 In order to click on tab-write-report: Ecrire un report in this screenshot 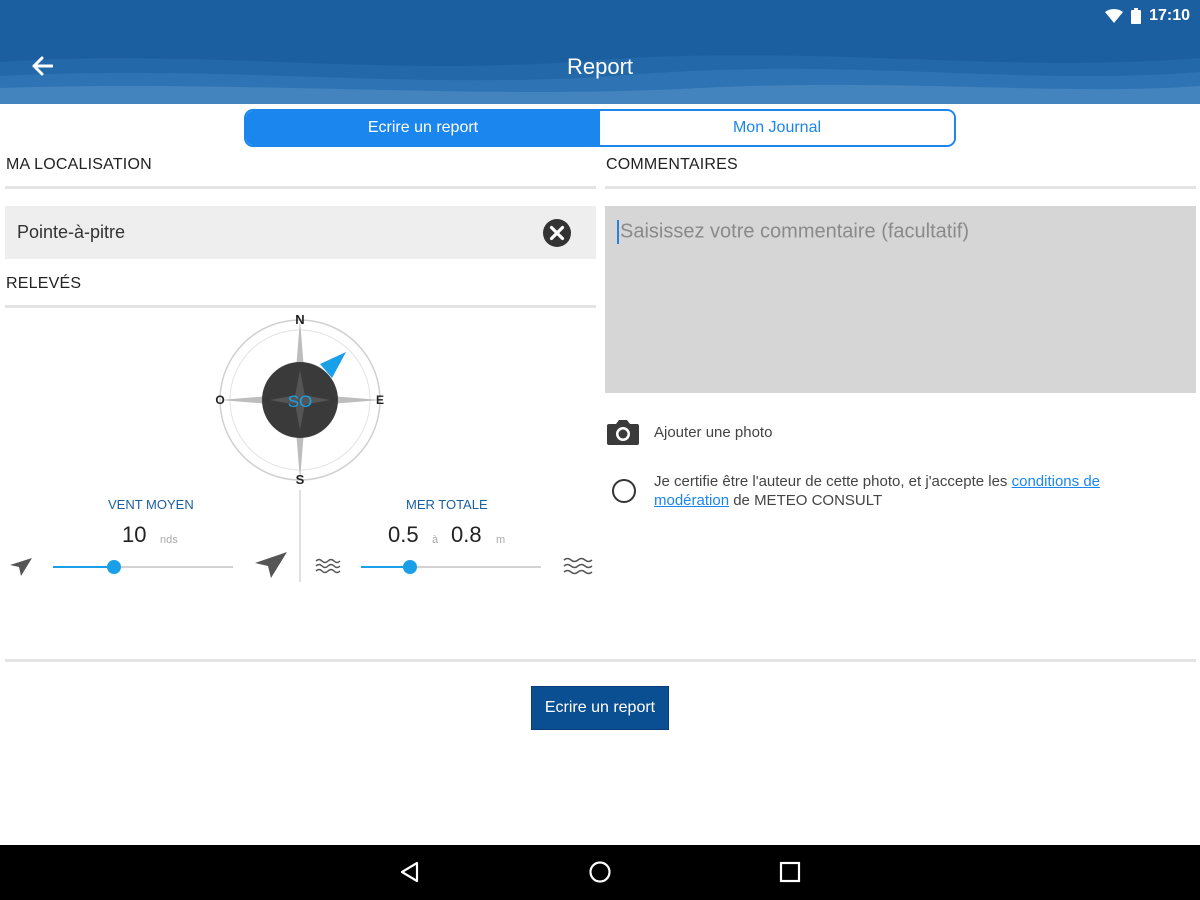, I will do `click(423, 128)`.